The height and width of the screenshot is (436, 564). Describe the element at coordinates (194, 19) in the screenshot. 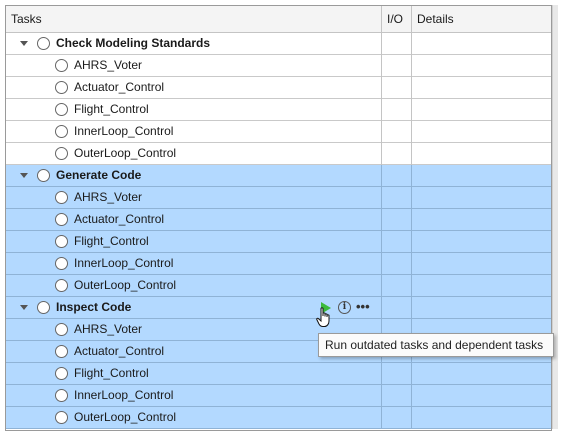

I see `column-header-tasks: Tasks` at that location.